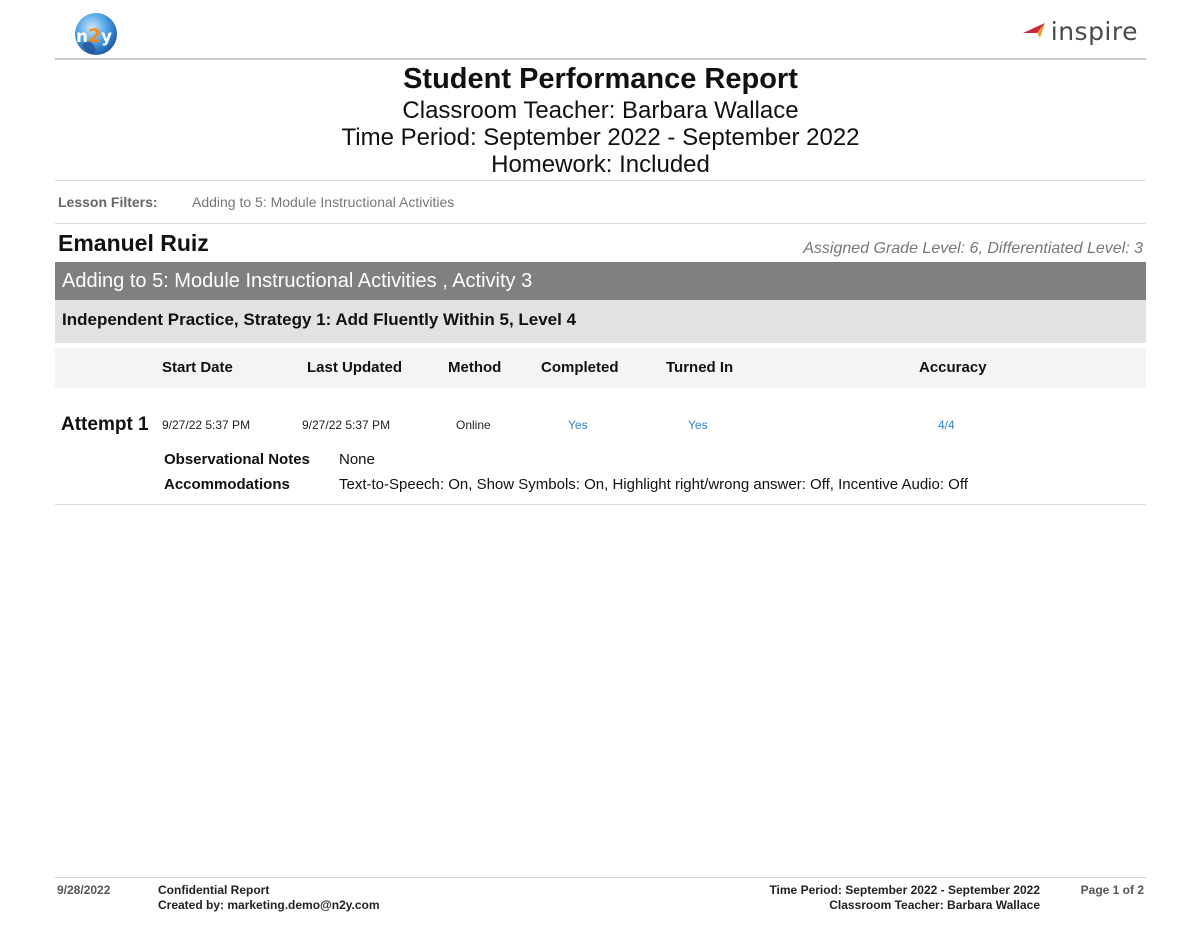  Describe the element at coordinates (82, 37) in the screenshot. I see `svg-text: n` at that location.